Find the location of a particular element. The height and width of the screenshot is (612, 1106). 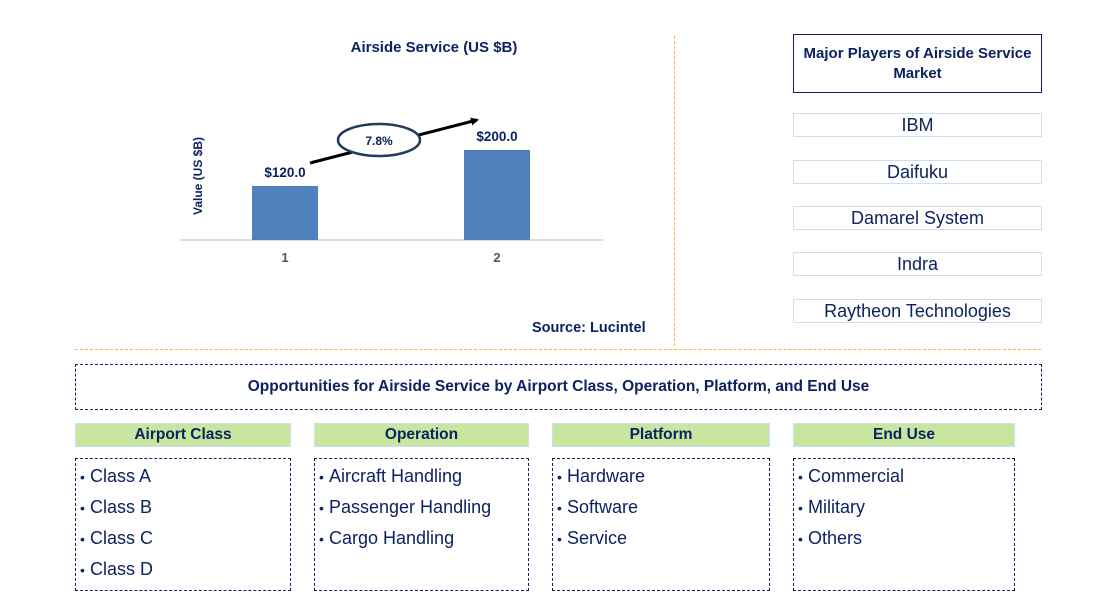

player-box: IBM is located at coordinates (917, 125).